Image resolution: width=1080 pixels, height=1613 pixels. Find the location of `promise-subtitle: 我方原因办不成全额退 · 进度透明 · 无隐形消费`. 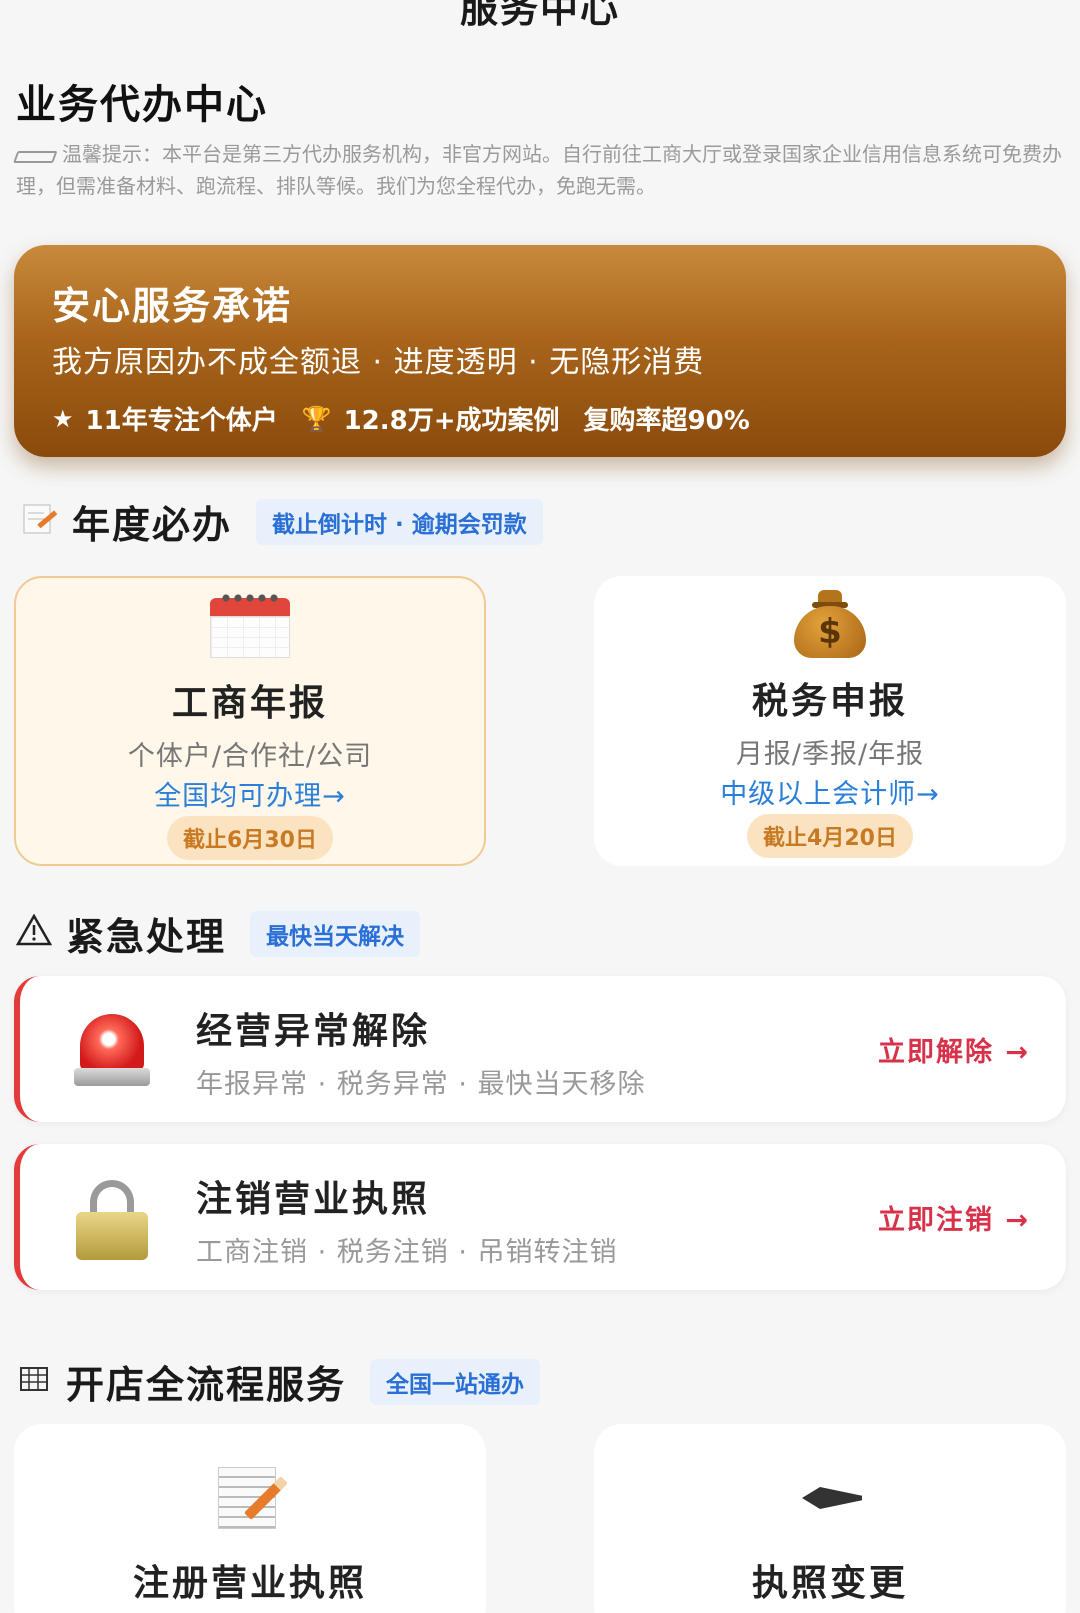

promise-subtitle: 我方原因办不成全额退 · 进度透明 · 无隐形消费 is located at coordinates (378, 362).